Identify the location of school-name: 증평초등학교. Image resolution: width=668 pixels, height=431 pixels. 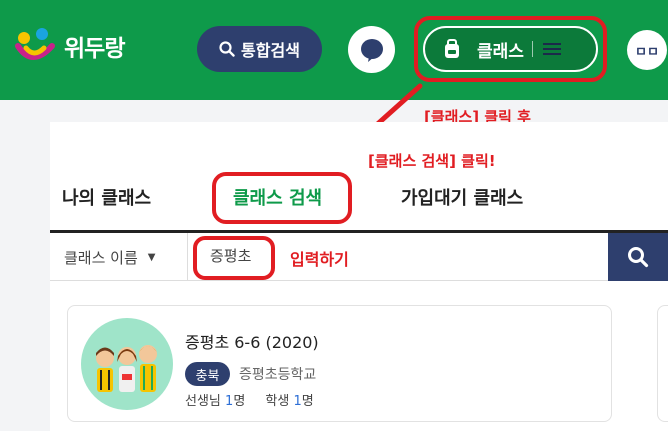
(278, 375).